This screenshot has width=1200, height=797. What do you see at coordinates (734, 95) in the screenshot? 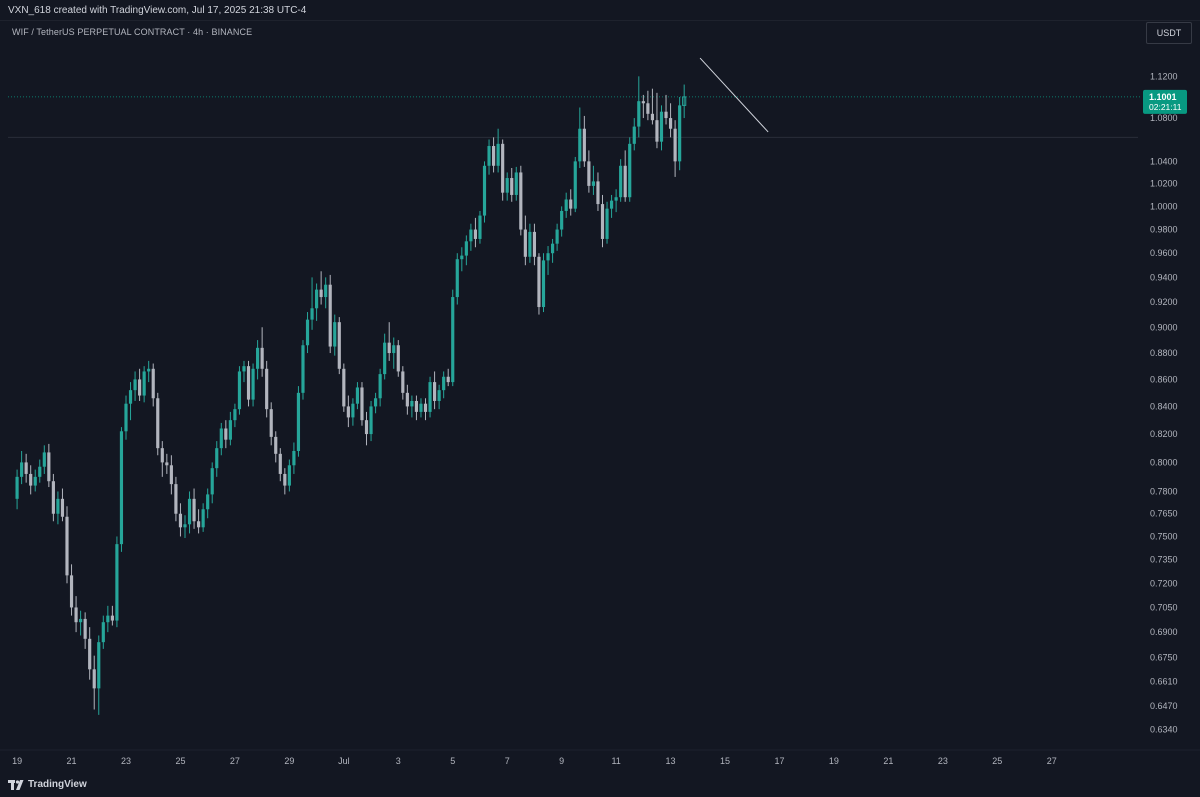
I see `trendline` at bounding box center [734, 95].